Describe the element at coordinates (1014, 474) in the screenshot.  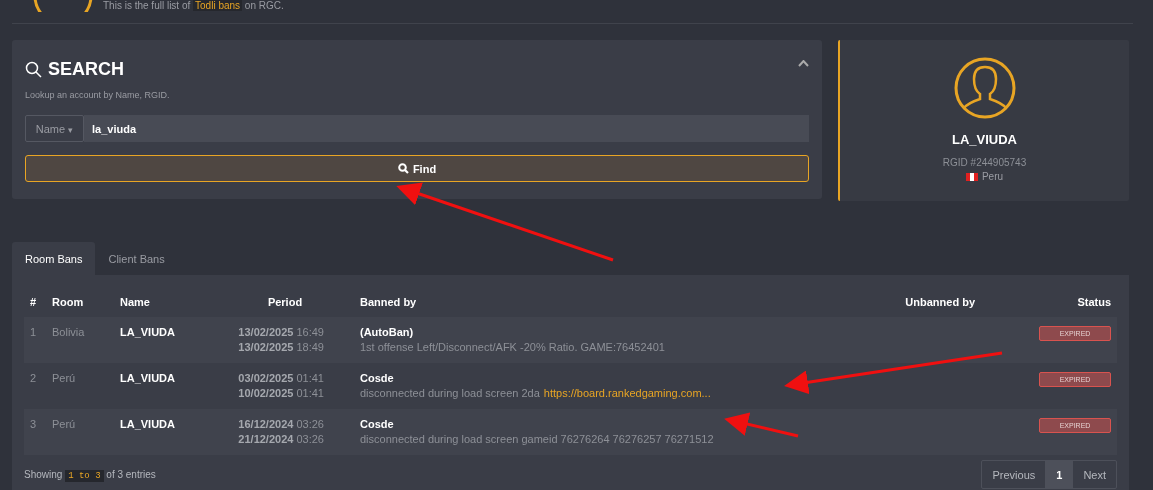
I see `pagination-button: Previous` at that location.